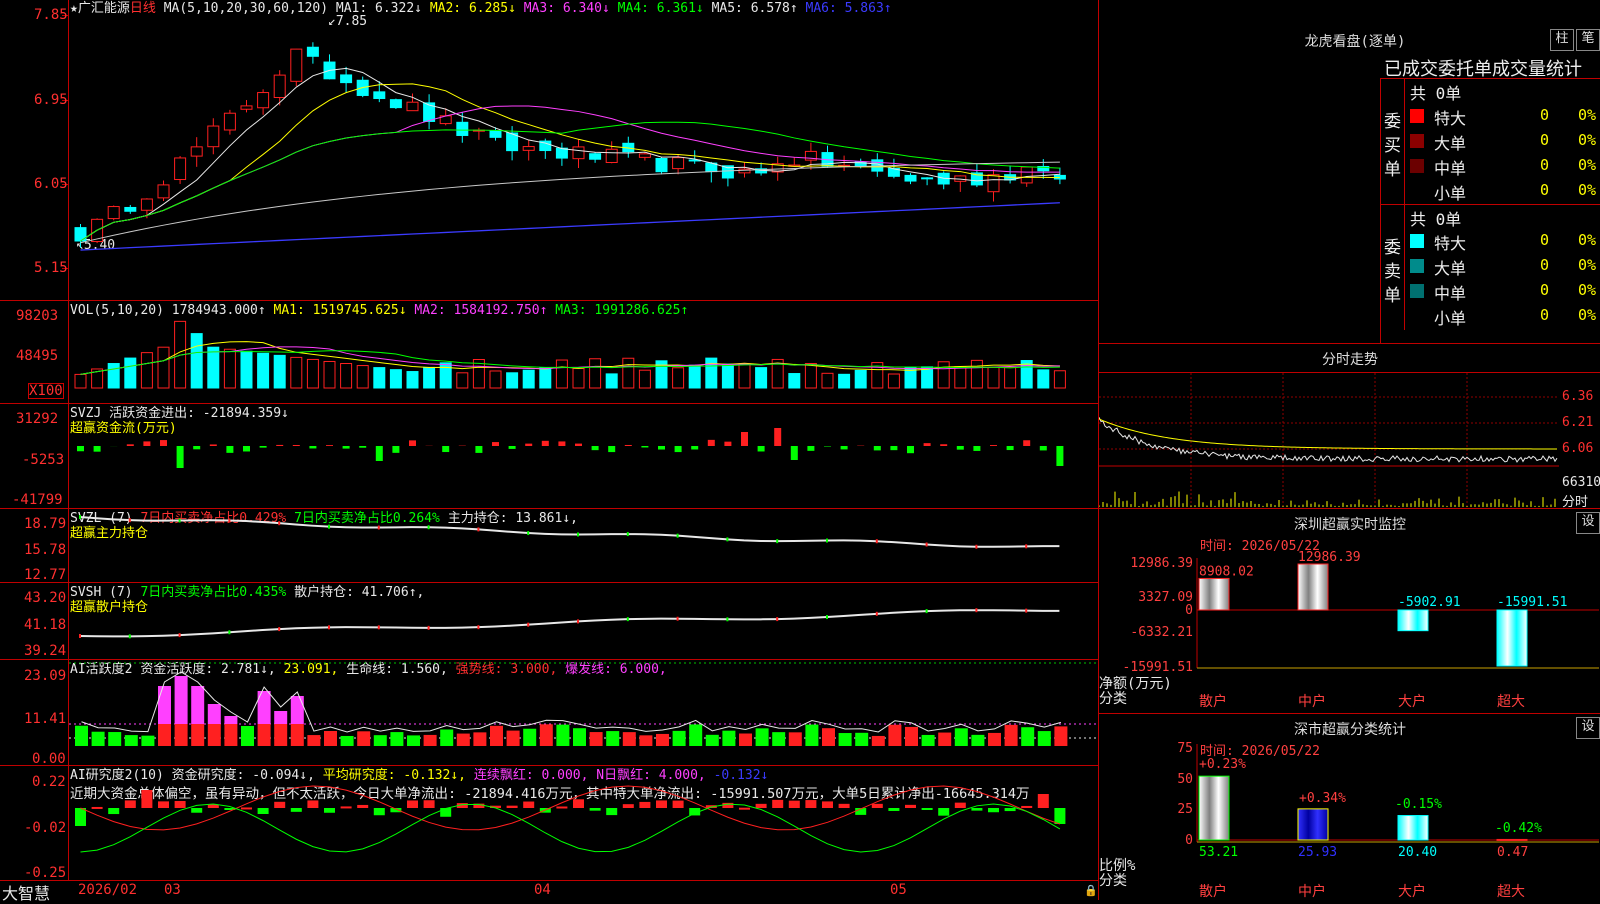  What do you see at coordinates (849, 8) in the screenshot?
I see `ma6-value: MA6: 5.863↑` at bounding box center [849, 8].